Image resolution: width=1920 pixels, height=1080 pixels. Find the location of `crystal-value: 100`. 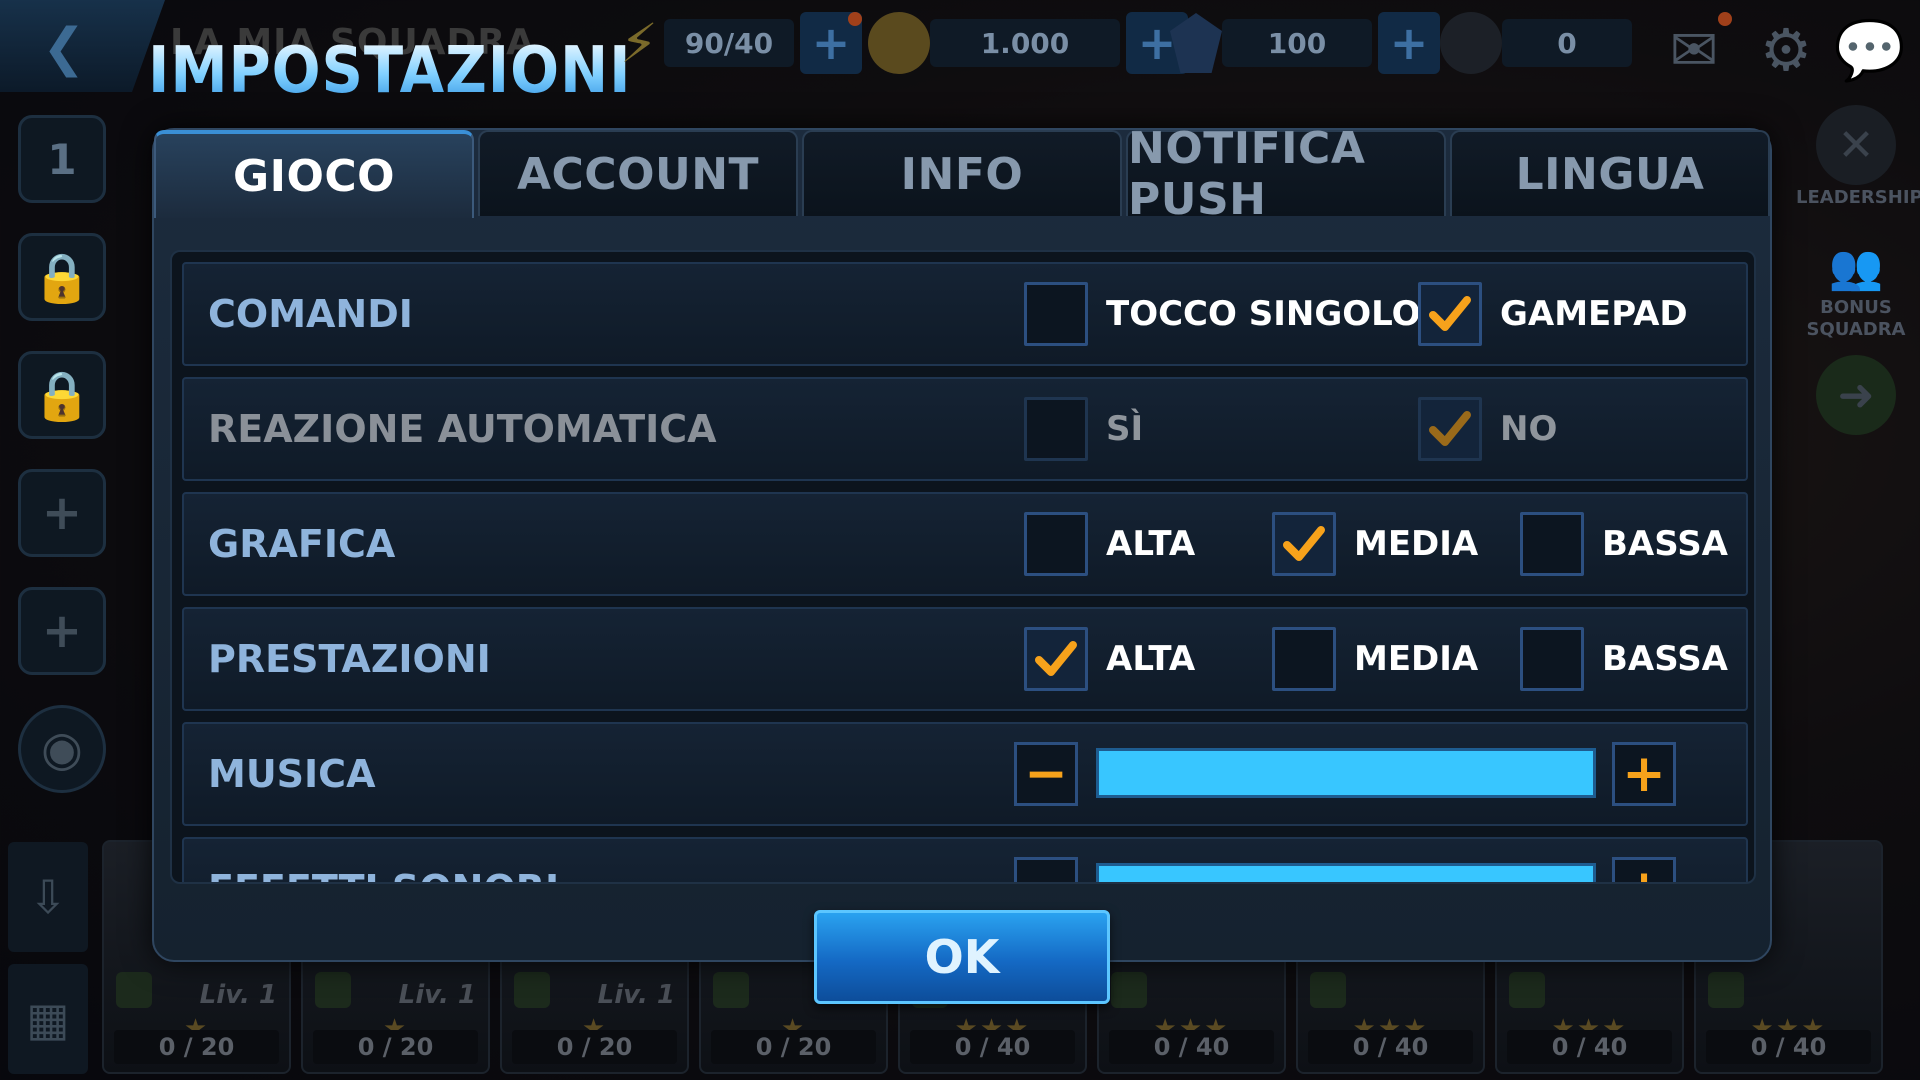

crystal-value: 100 is located at coordinates (1297, 43).